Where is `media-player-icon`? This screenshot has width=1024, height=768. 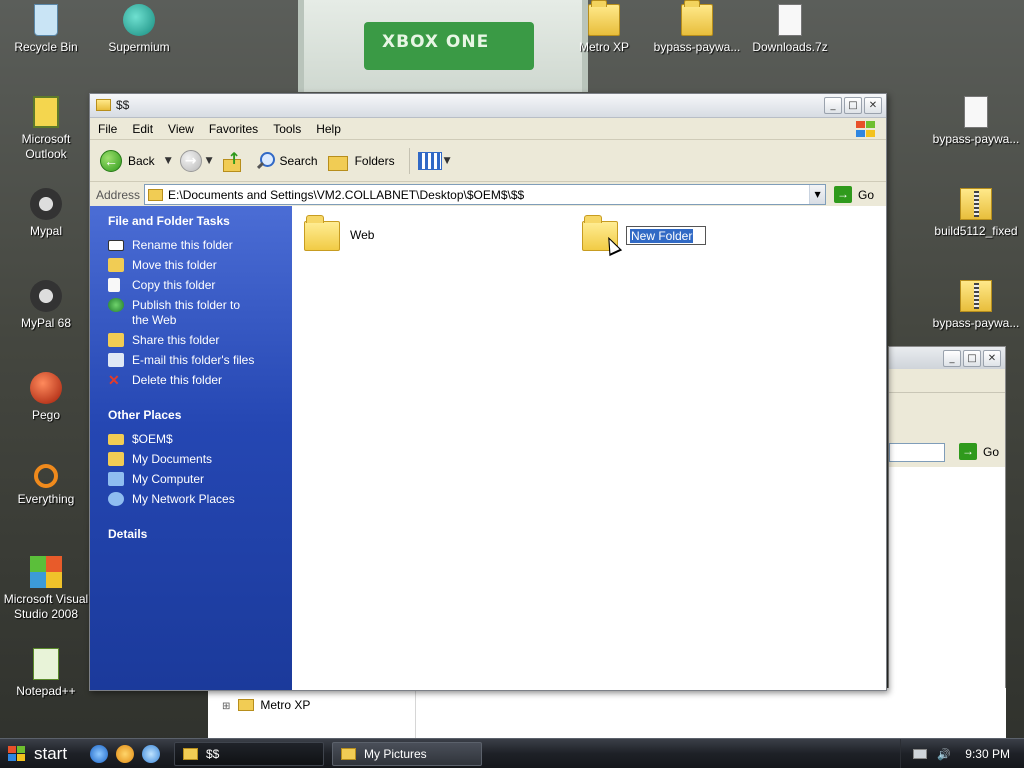 media-player-icon is located at coordinates (125, 753).